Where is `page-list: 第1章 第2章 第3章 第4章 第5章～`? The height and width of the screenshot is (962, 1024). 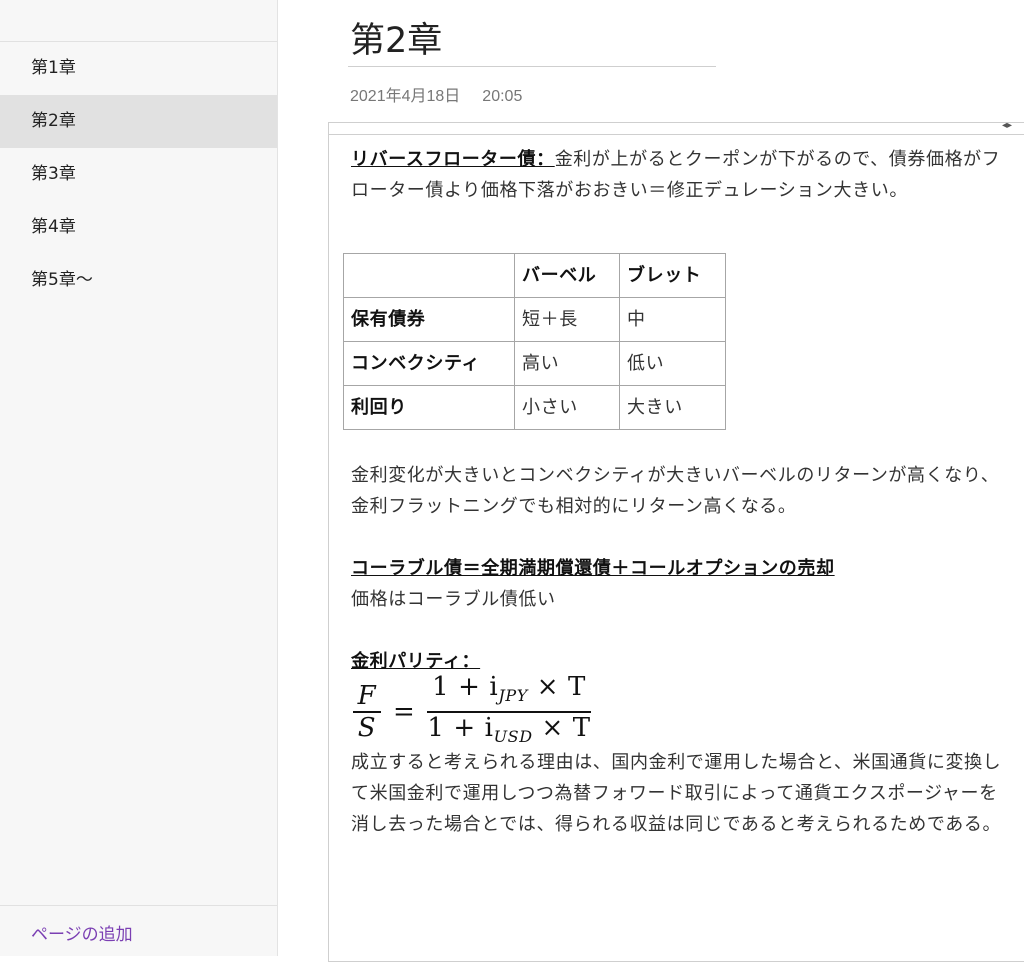
page-list: 第1章 第2章 第3章 第4章 第5章～ is located at coordinates (138, 174).